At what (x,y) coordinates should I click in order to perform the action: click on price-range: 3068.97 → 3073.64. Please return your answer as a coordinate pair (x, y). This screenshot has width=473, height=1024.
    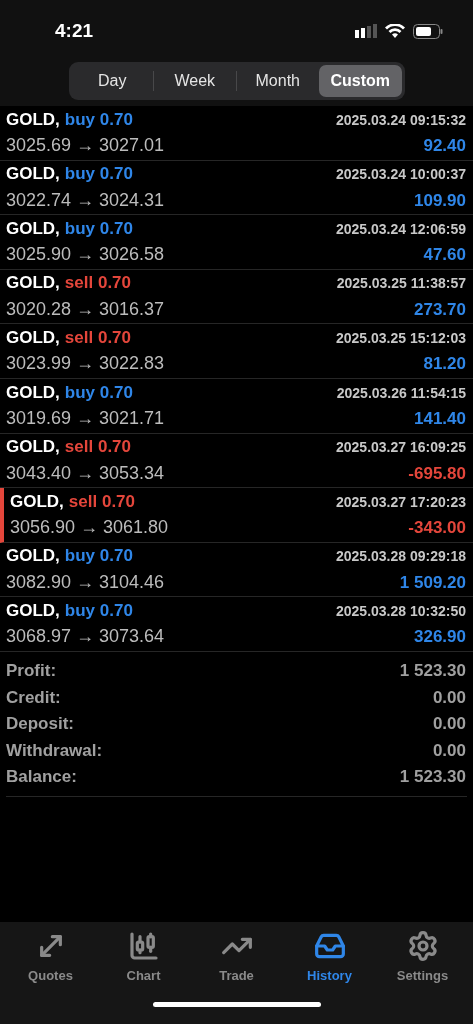
    Looking at the image, I should click on (85, 637).